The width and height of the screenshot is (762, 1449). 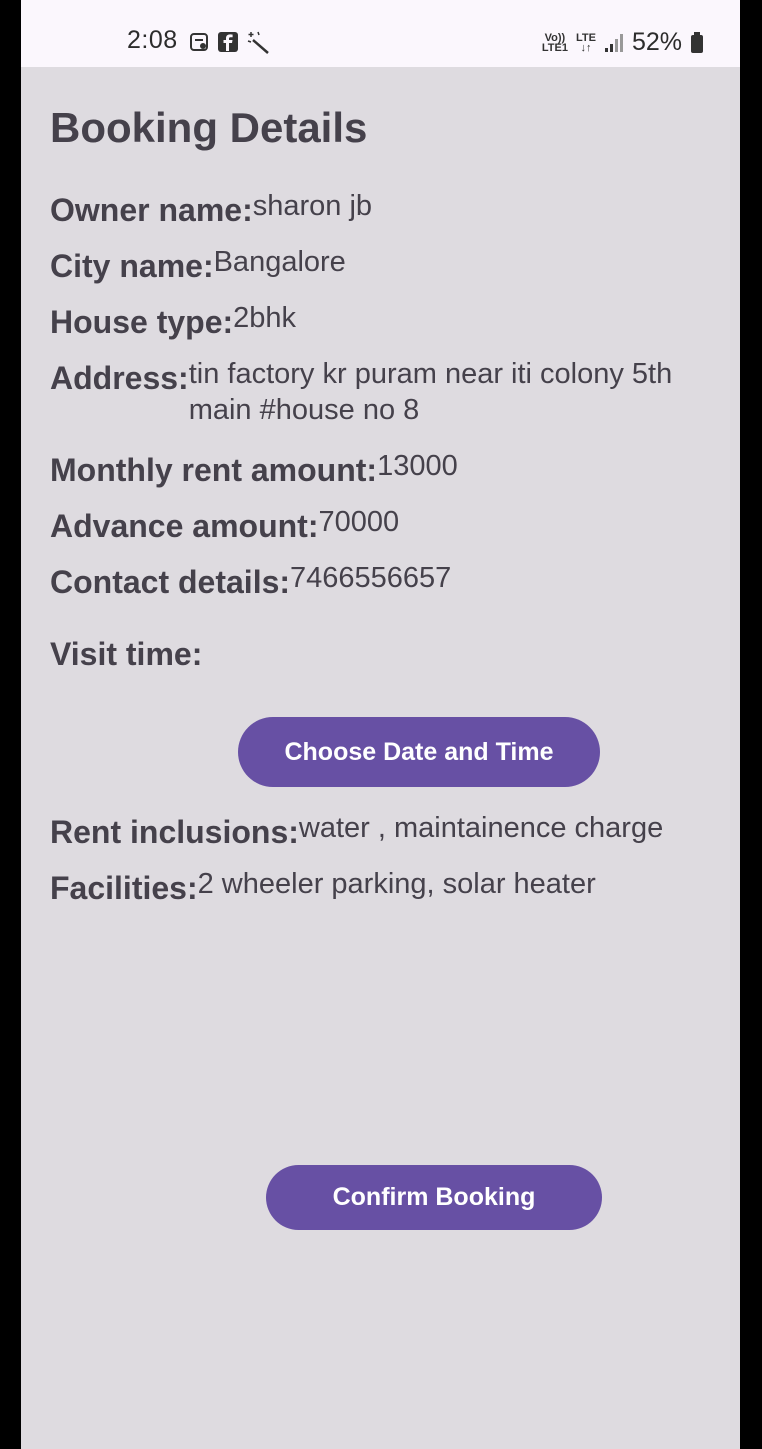 I want to click on house-type-row: House type: 2bhk, so click(x=173, y=320).